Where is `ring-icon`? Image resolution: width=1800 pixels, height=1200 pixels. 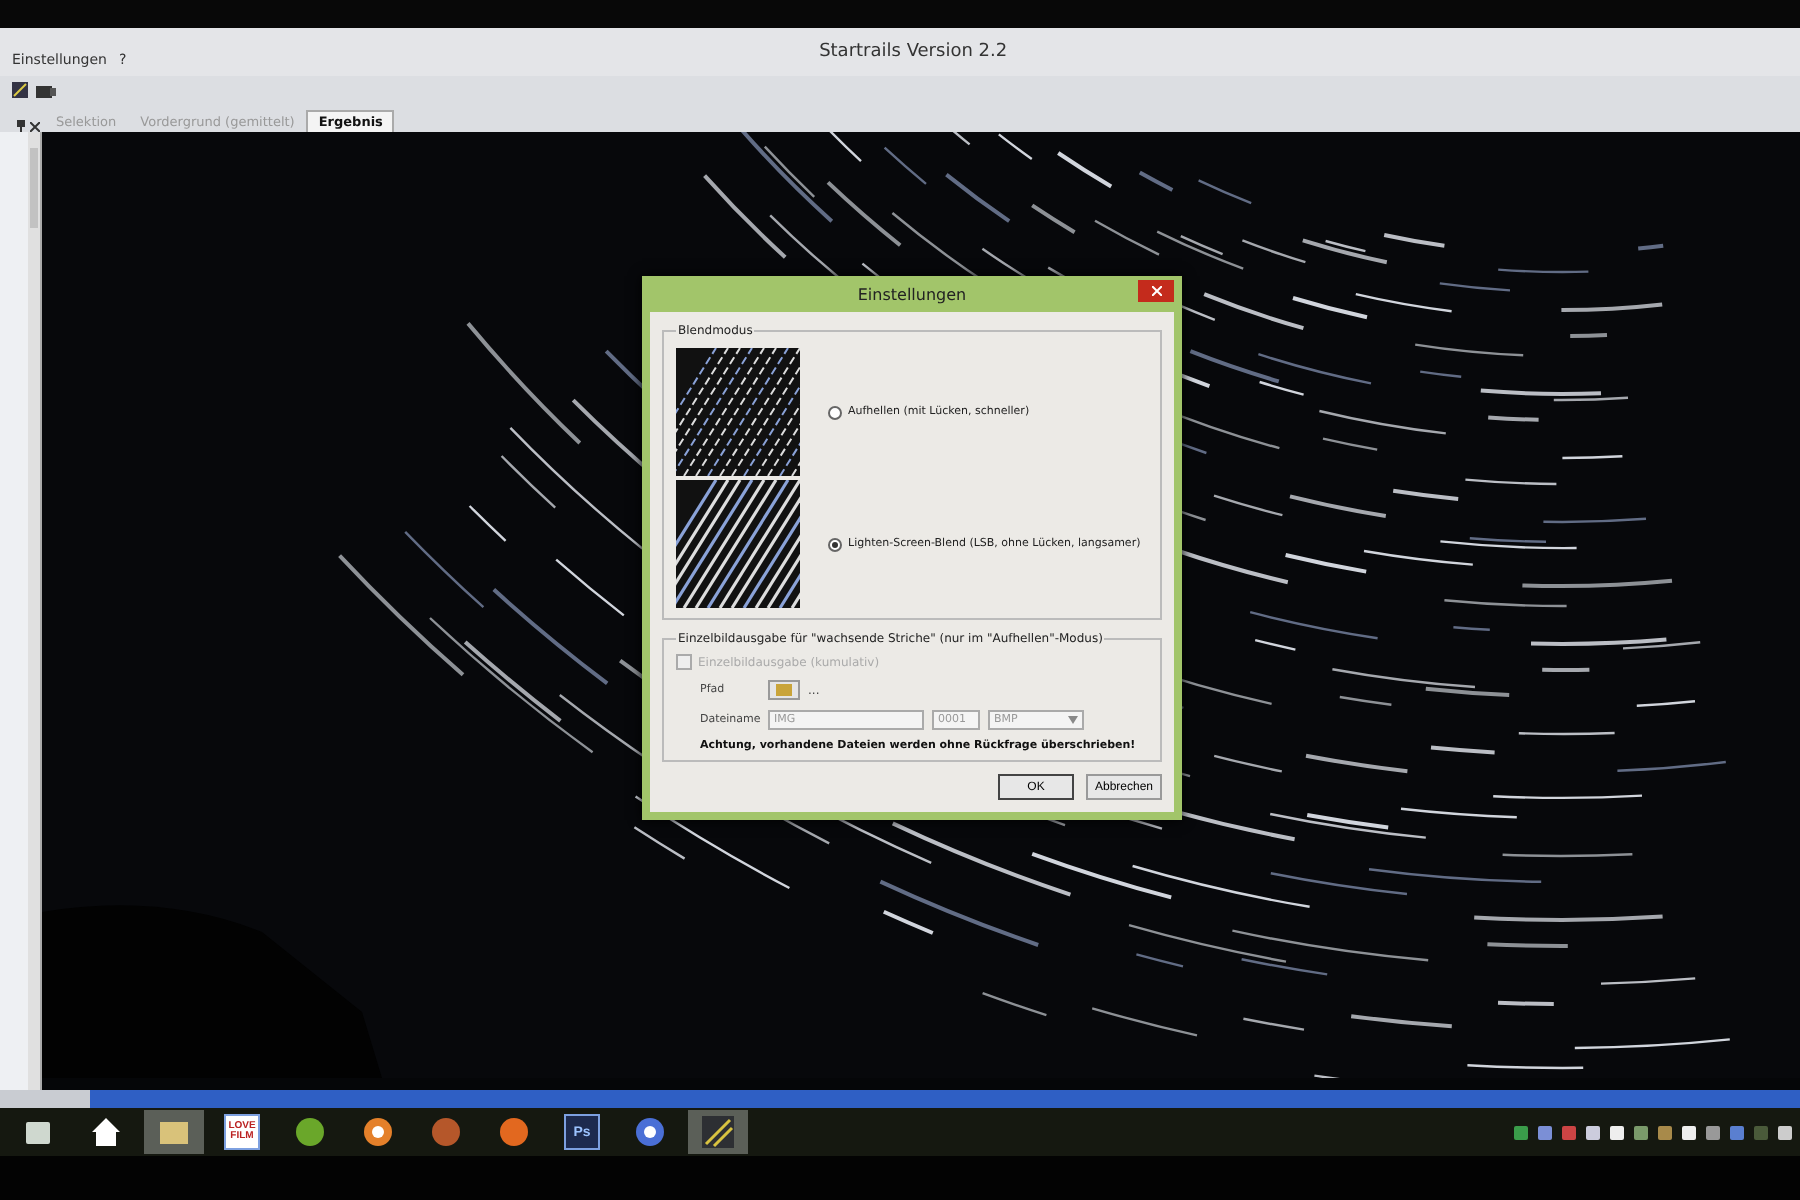 ring-icon is located at coordinates (378, 1132).